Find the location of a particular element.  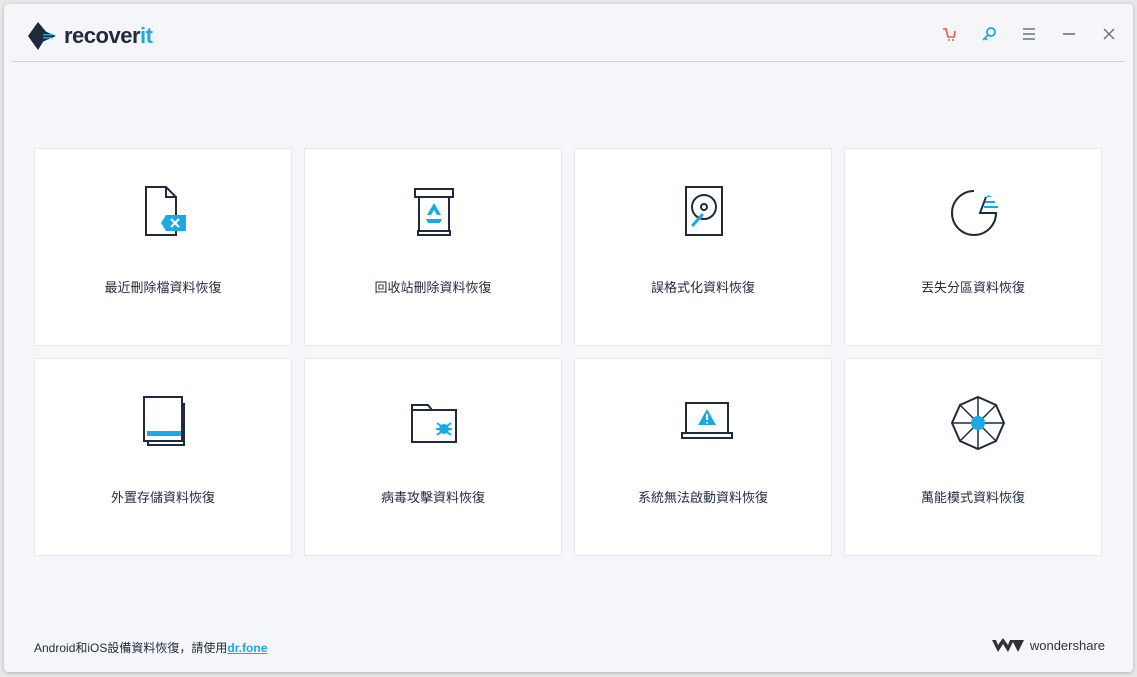

close-icon is located at coordinates (1109, 34).